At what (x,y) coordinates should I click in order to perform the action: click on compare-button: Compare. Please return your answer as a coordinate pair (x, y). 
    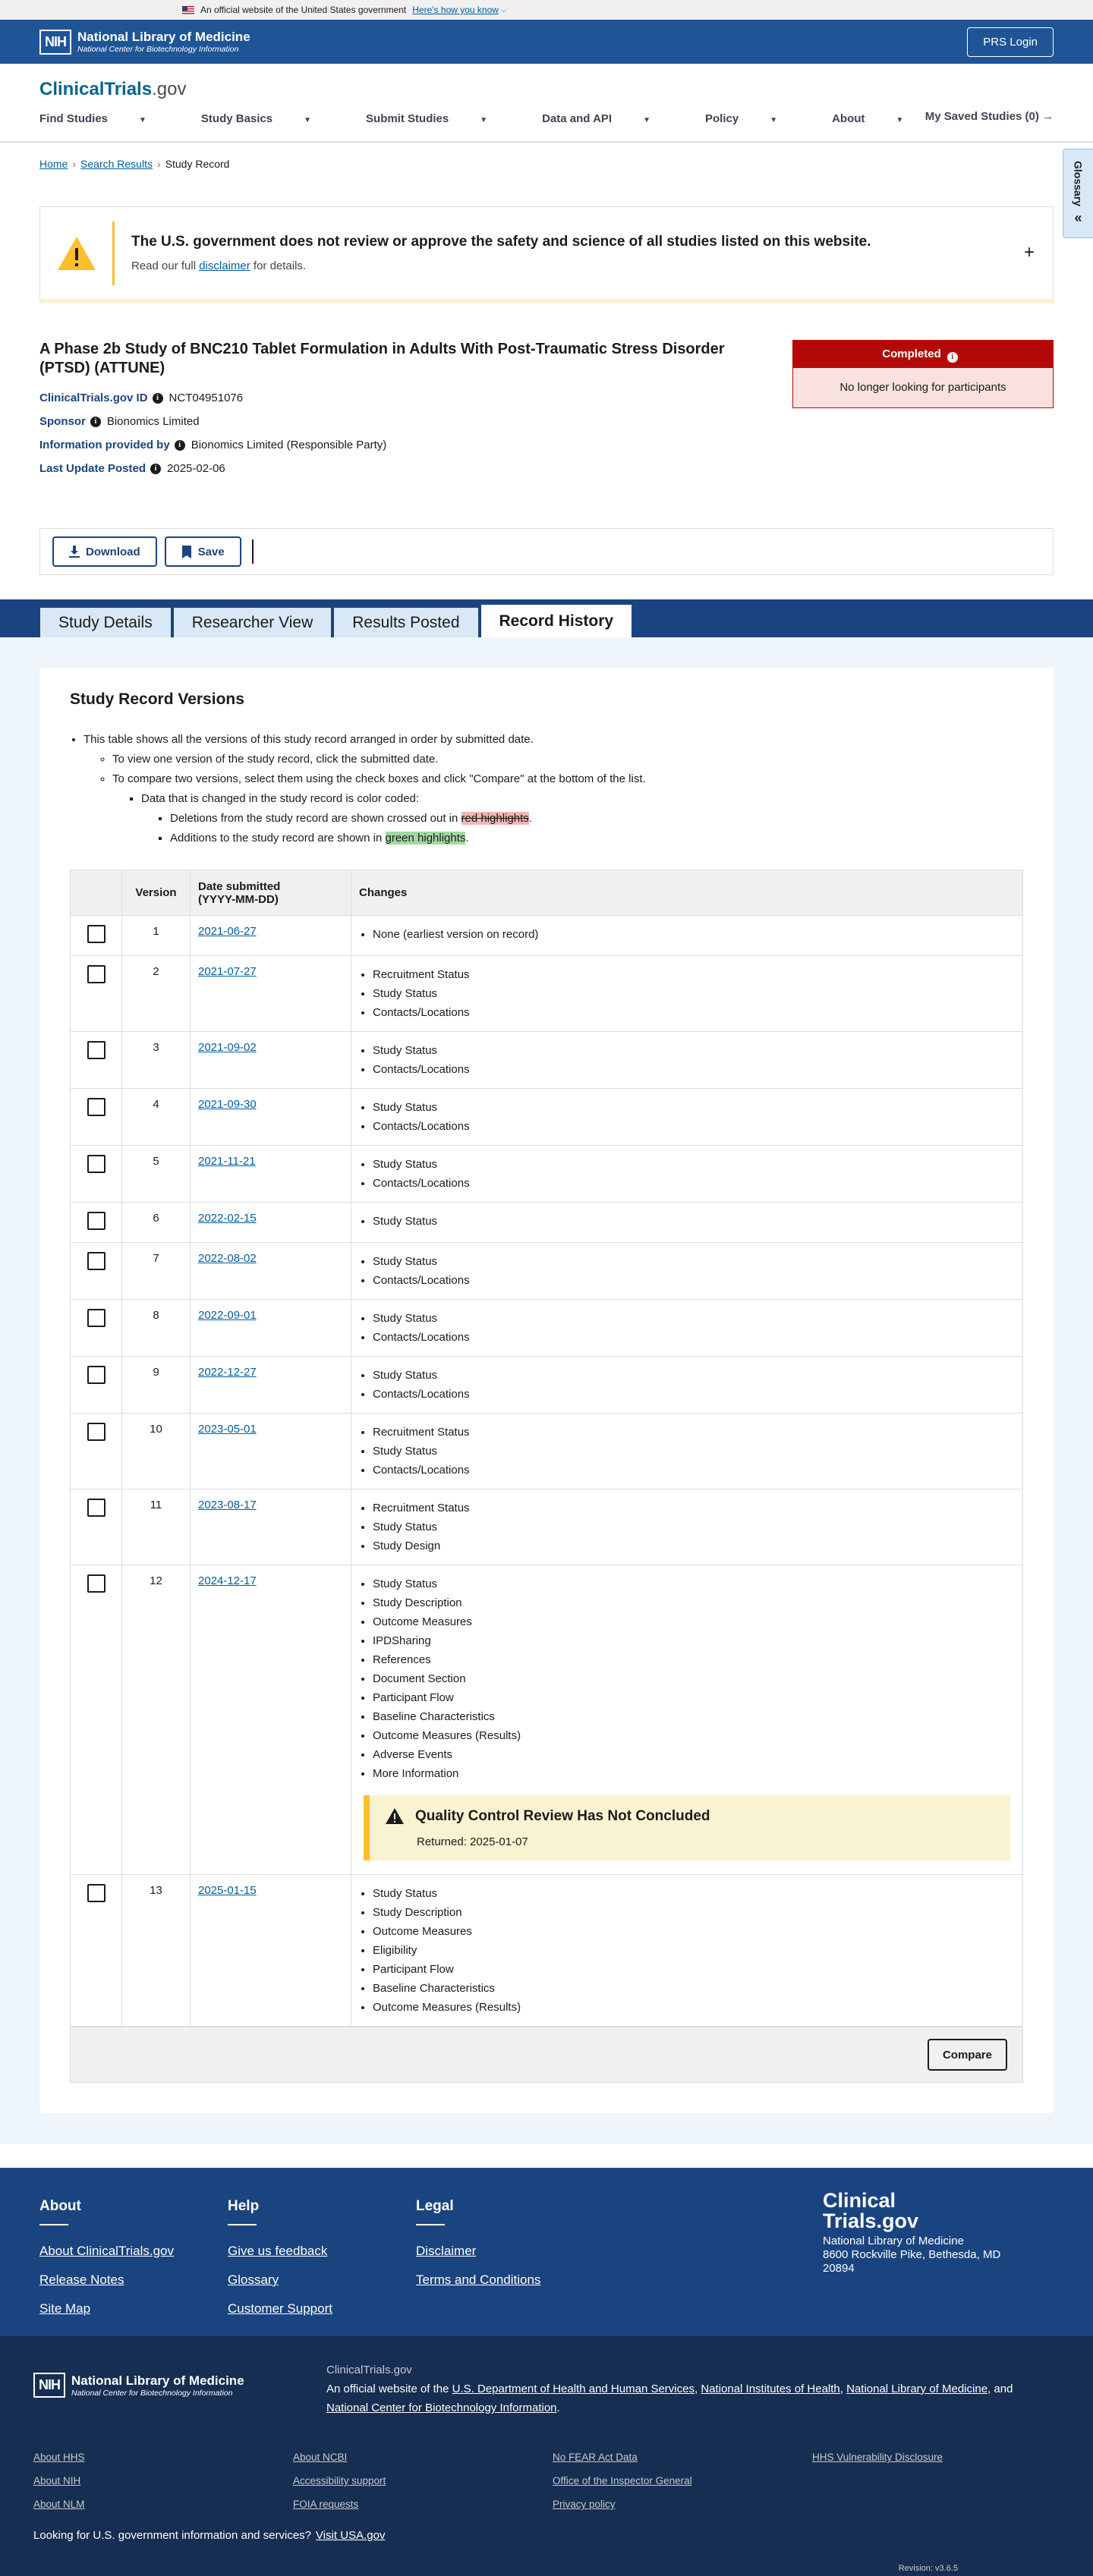
    Looking at the image, I should click on (967, 2055).